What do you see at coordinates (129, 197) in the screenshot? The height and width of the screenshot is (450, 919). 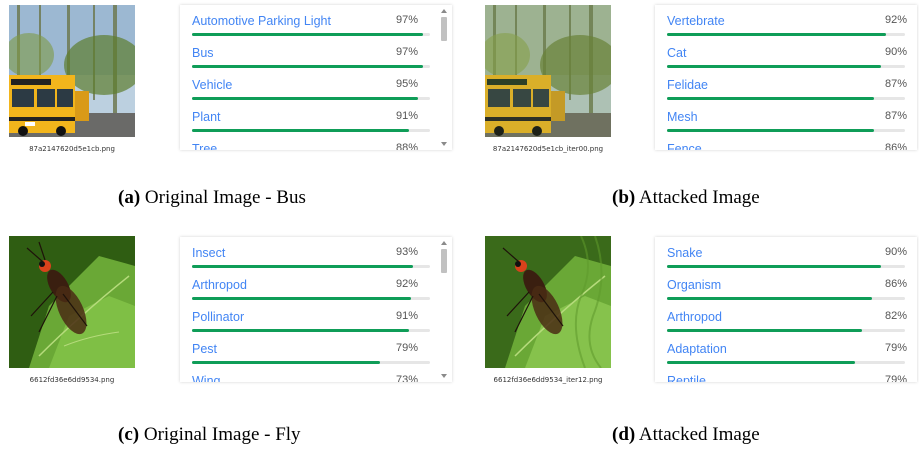 I see `caption-tag: (a)` at bounding box center [129, 197].